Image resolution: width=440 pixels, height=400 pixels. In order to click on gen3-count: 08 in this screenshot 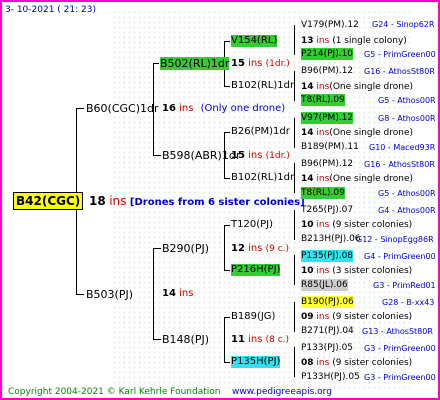, I will do `click(307, 363)`.